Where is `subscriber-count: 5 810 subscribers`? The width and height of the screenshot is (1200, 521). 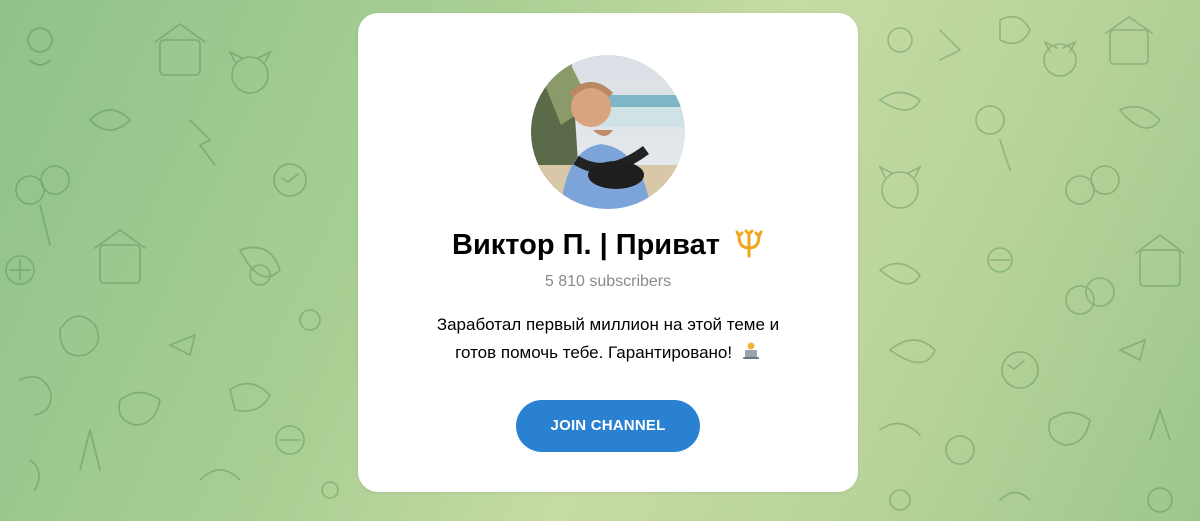
subscriber-count: 5 810 subscribers is located at coordinates (608, 281).